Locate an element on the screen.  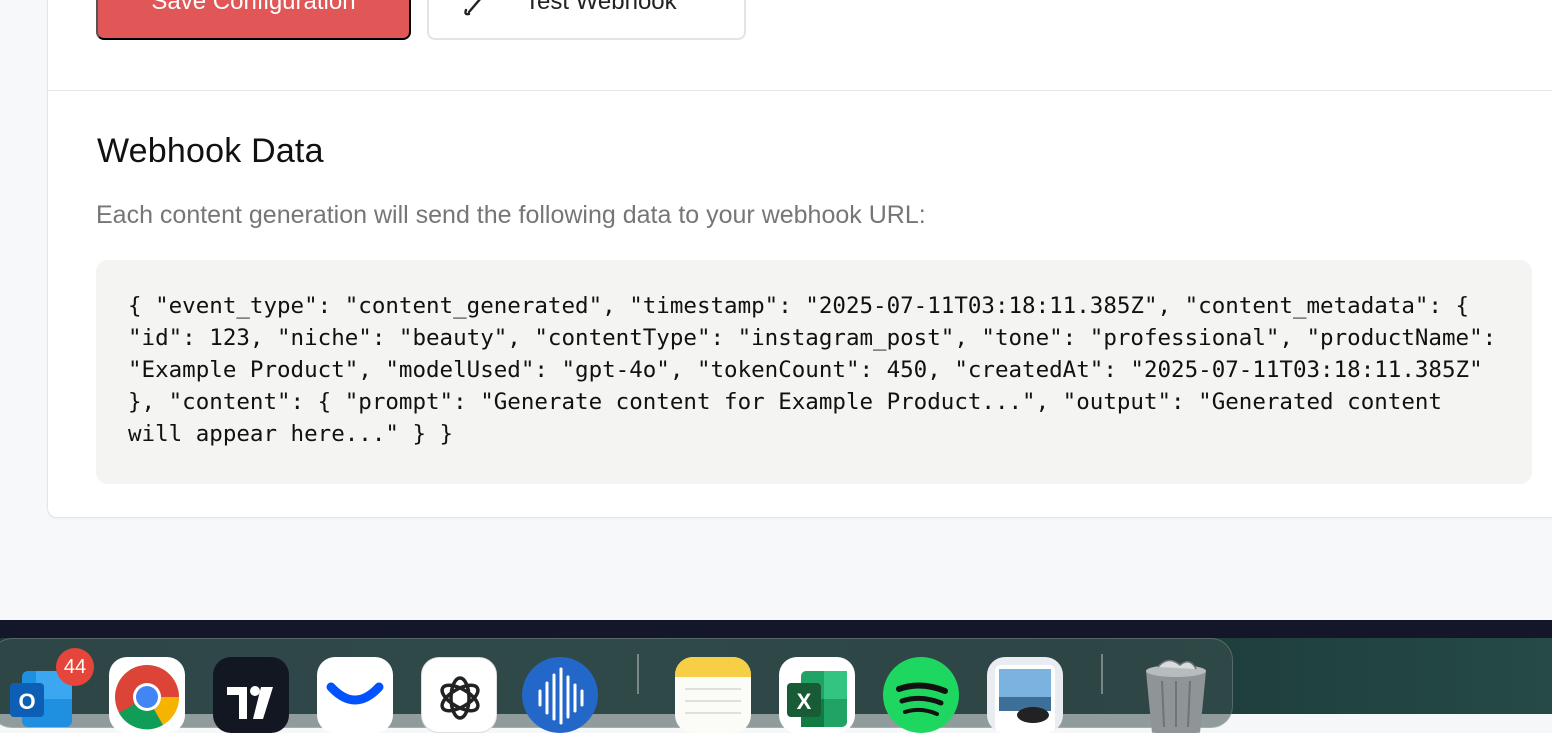
screen-edge-strip is located at coordinates (776, 629).